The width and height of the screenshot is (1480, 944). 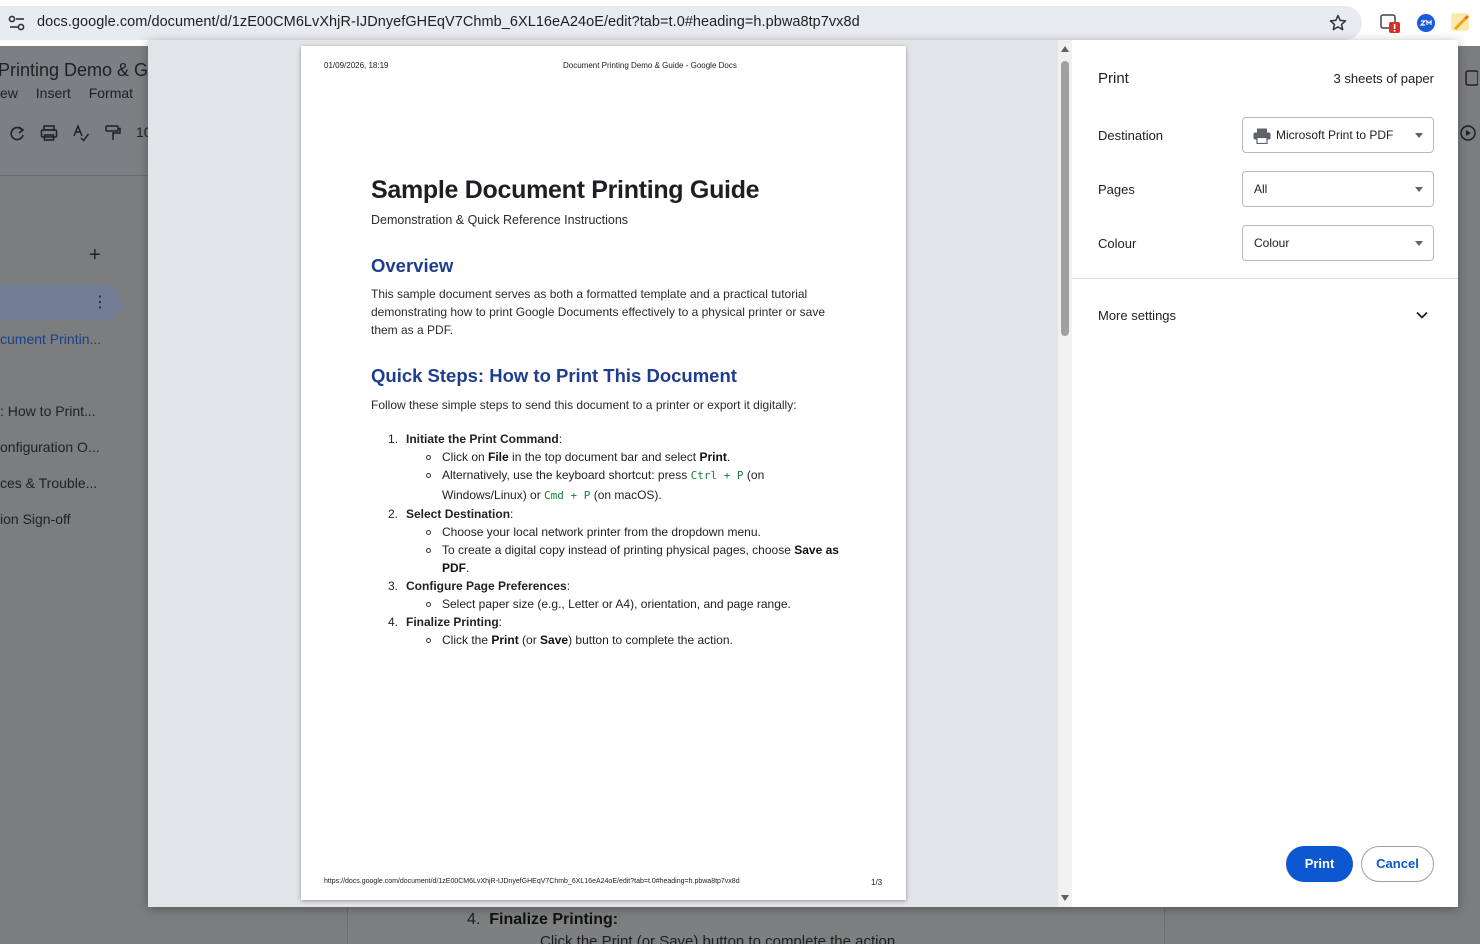 I want to click on pages-label: Pages, so click(x=1116, y=189).